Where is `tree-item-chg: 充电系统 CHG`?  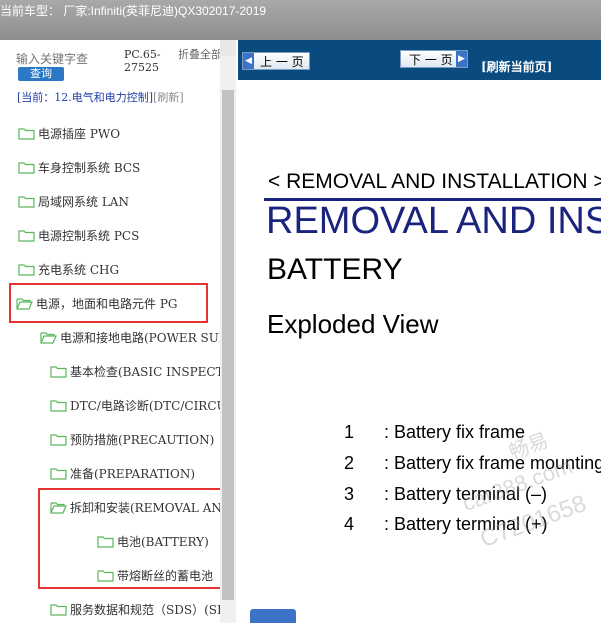
tree-item-chg: 充电系统 CHG is located at coordinates (118, 269).